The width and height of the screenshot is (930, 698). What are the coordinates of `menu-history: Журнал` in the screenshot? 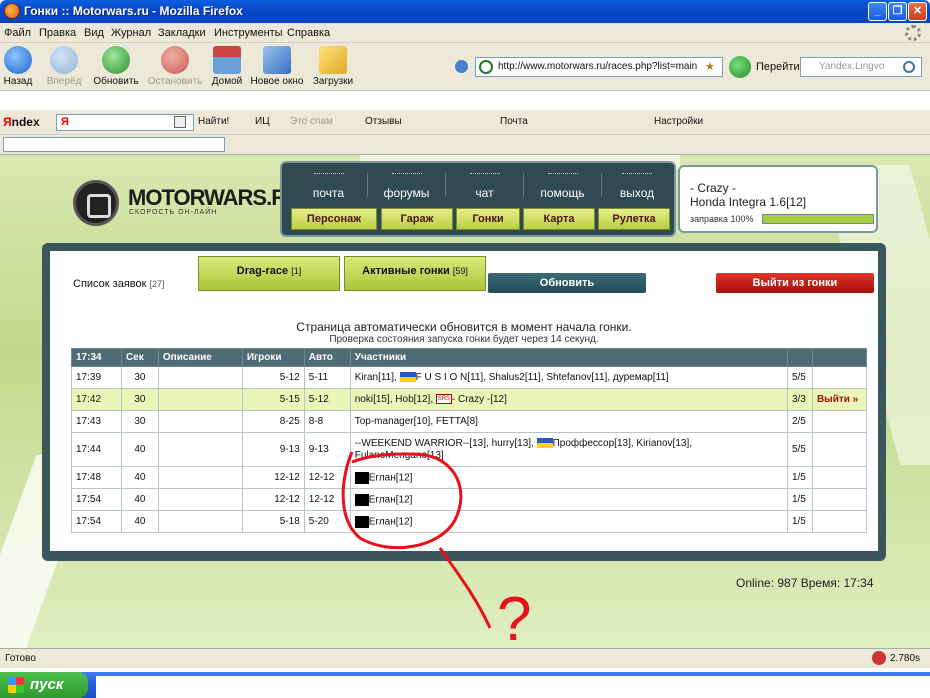 It's located at (131, 33).